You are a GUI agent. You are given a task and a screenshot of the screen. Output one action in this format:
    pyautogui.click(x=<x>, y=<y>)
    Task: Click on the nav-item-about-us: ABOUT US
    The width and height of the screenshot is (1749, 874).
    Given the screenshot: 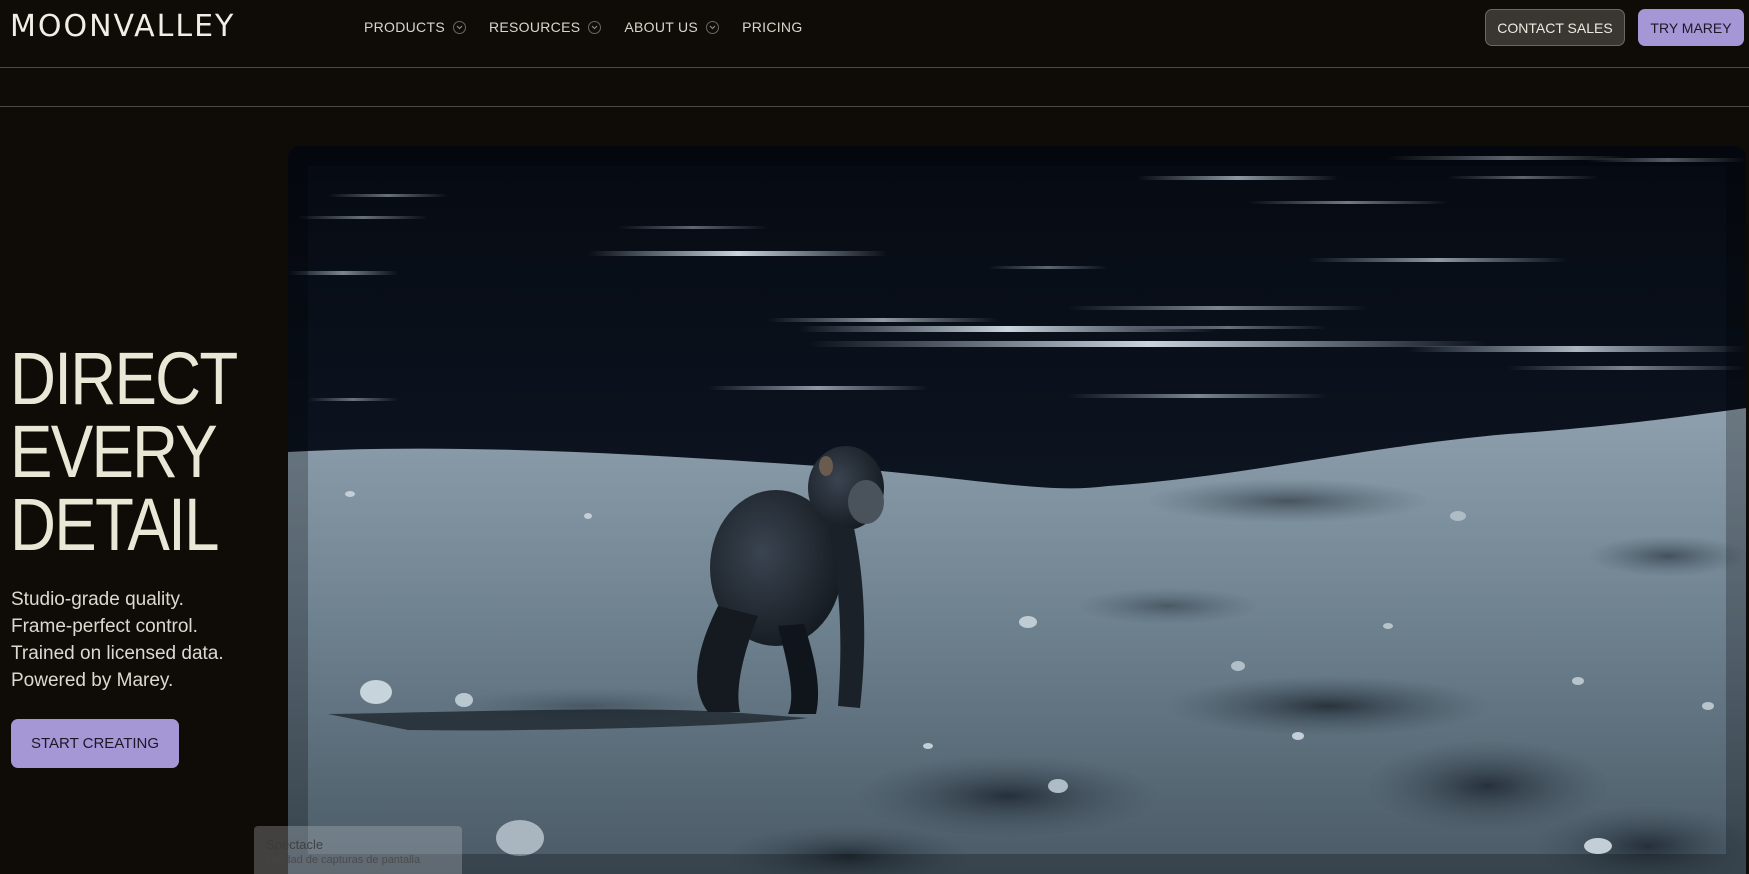 What is the action you would take?
    pyautogui.click(x=672, y=27)
    